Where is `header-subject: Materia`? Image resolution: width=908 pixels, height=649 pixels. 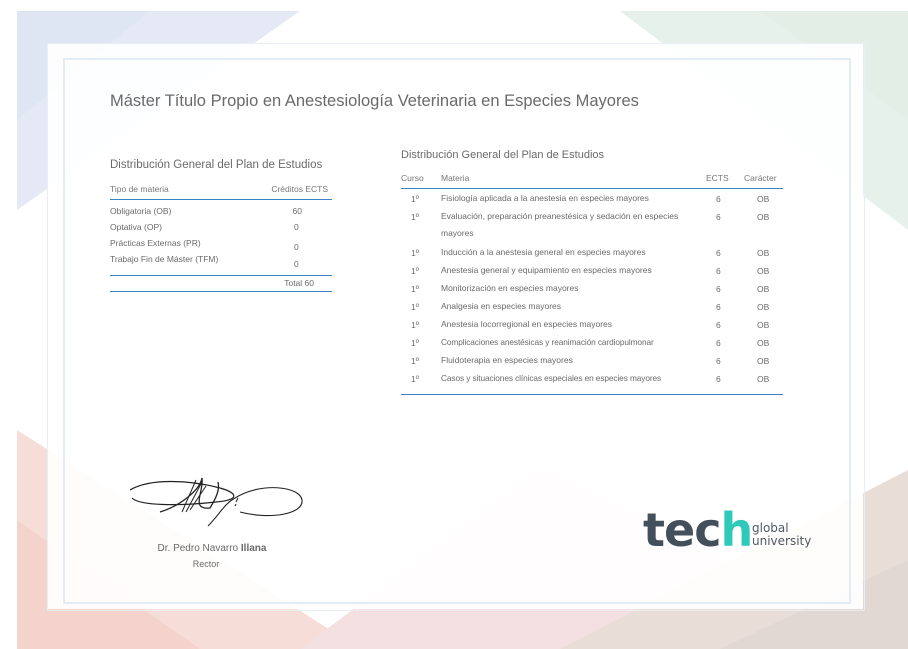
header-subject: Materia is located at coordinates (455, 178).